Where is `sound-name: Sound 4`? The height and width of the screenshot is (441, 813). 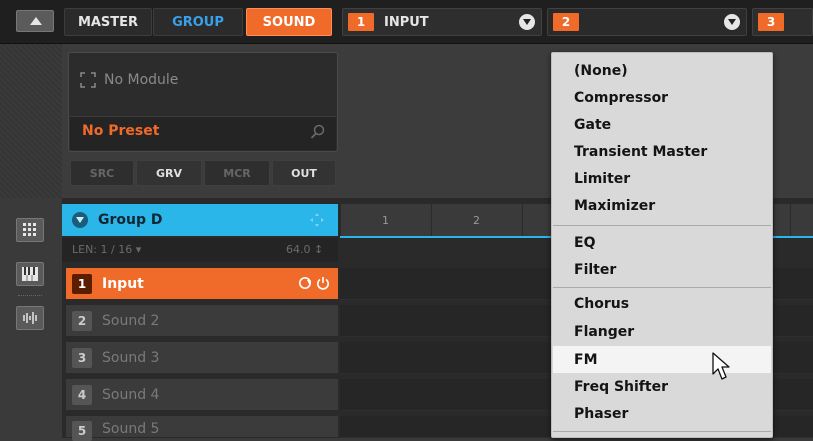
sound-name: Sound 4 is located at coordinates (131, 394).